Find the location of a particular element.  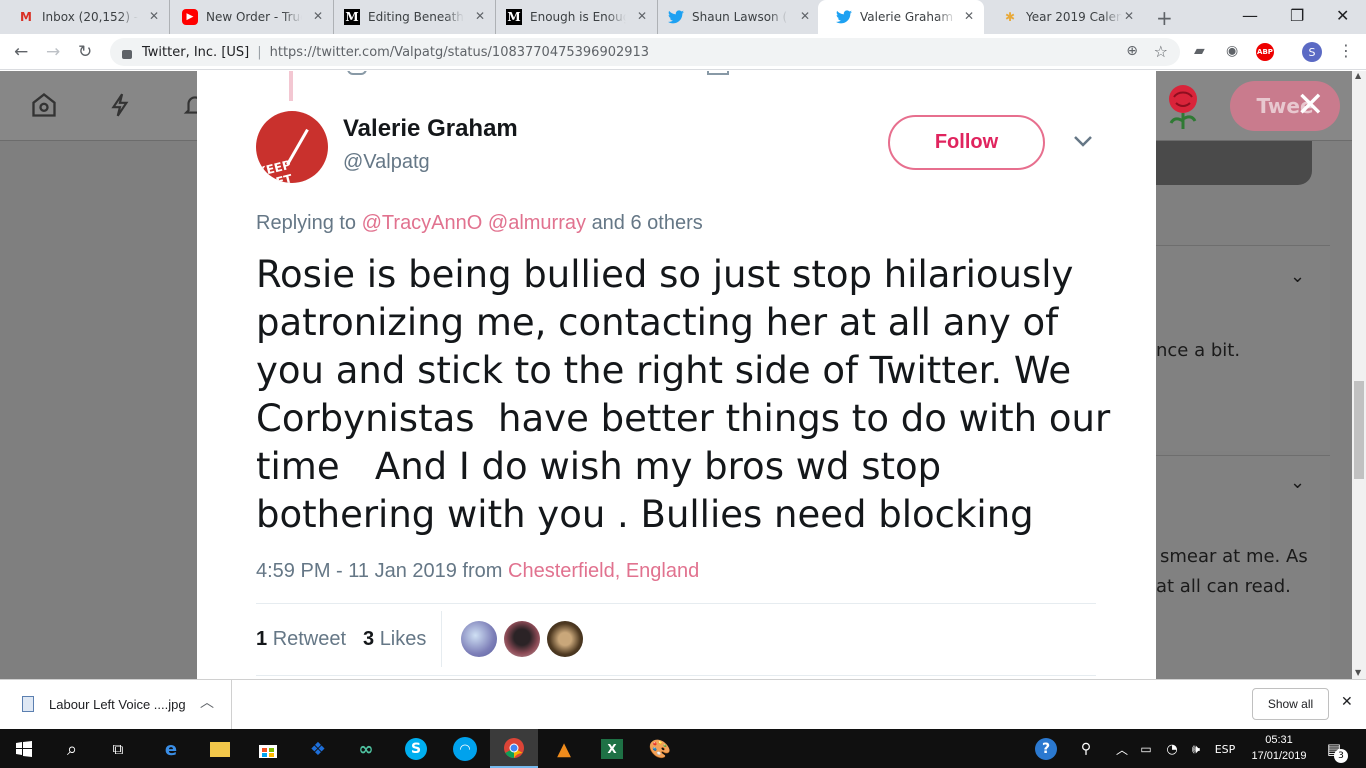

retweet-stat: 1 Retweet is located at coordinates (301, 639).